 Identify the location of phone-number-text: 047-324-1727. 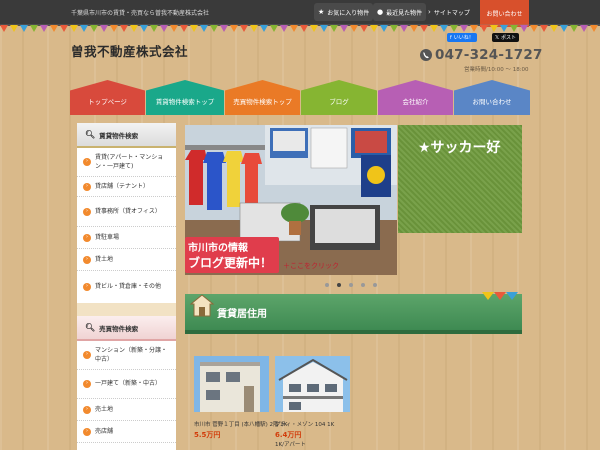
(489, 55).